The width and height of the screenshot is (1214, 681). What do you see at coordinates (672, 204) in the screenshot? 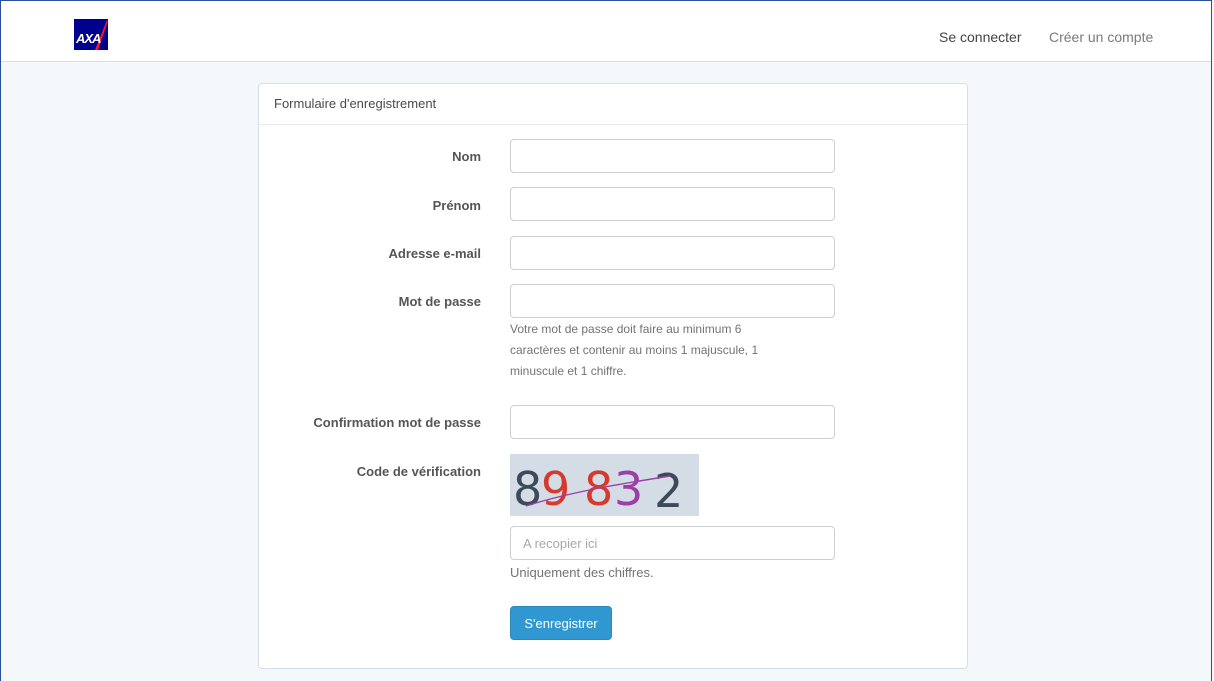
I see `prenom-input` at bounding box center [672, 204].